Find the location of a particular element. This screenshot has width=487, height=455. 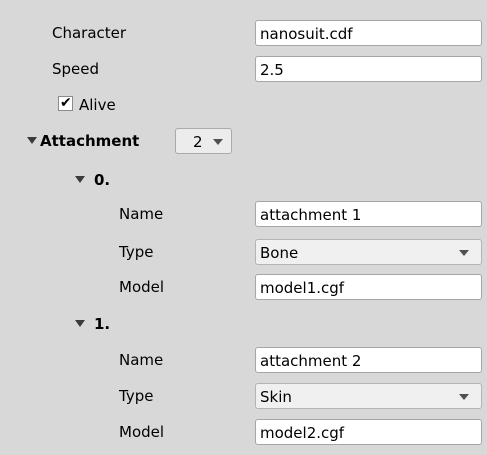

character-label: Character is located at coordinates (89, 33).